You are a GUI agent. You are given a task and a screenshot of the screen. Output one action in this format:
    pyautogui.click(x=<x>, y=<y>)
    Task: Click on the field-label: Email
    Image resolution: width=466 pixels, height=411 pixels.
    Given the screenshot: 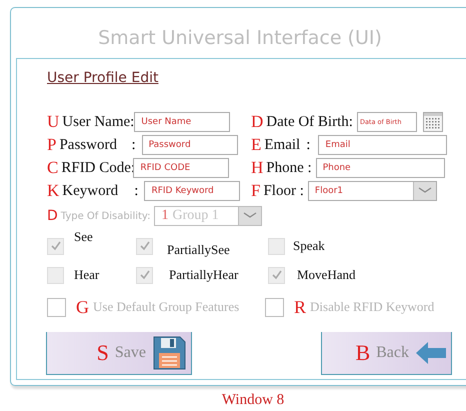 What is the action you would take?
    pyautogui.click(x=282, y=145)
    